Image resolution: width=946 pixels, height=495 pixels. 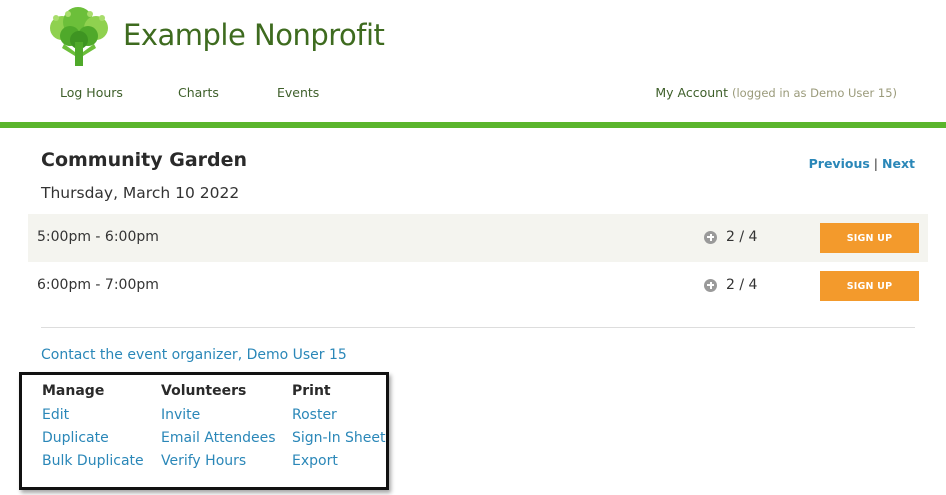 What do you see at coordinates (298, 92) in the screenshot?
I see `nav-events: Events` at bounding box center [298, 92].